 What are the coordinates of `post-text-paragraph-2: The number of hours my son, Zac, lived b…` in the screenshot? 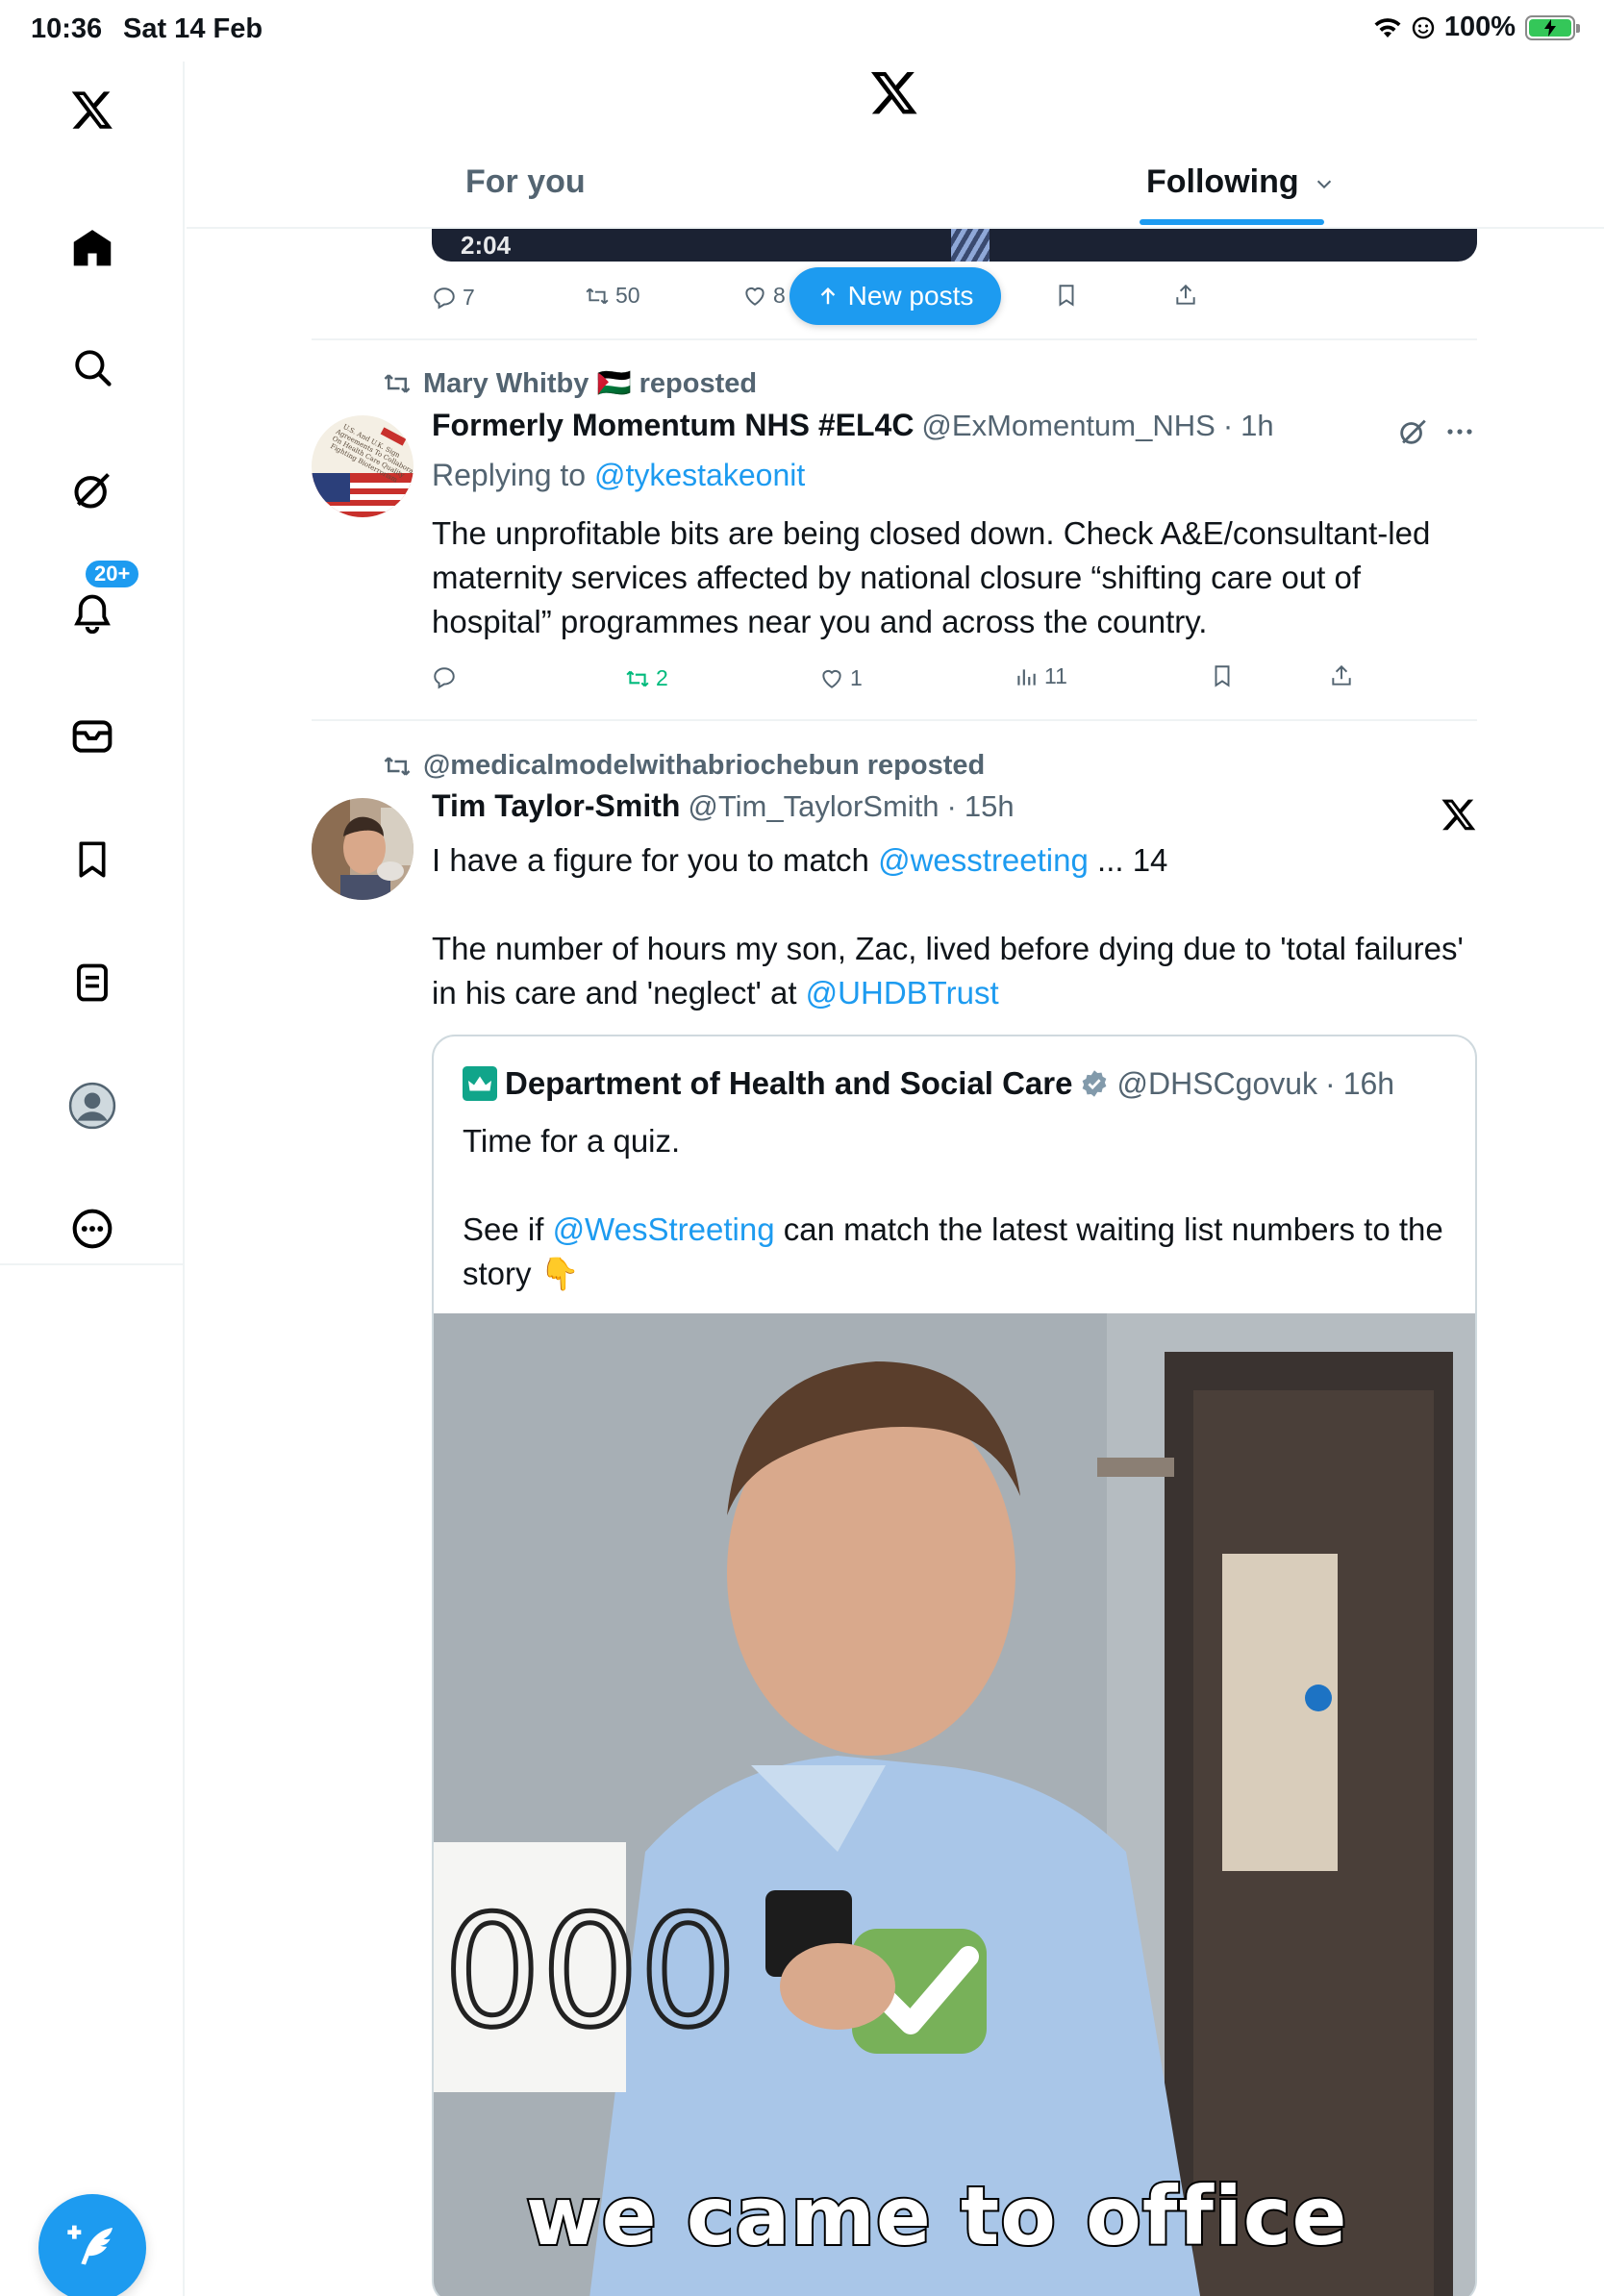 It's located at (956, 971).